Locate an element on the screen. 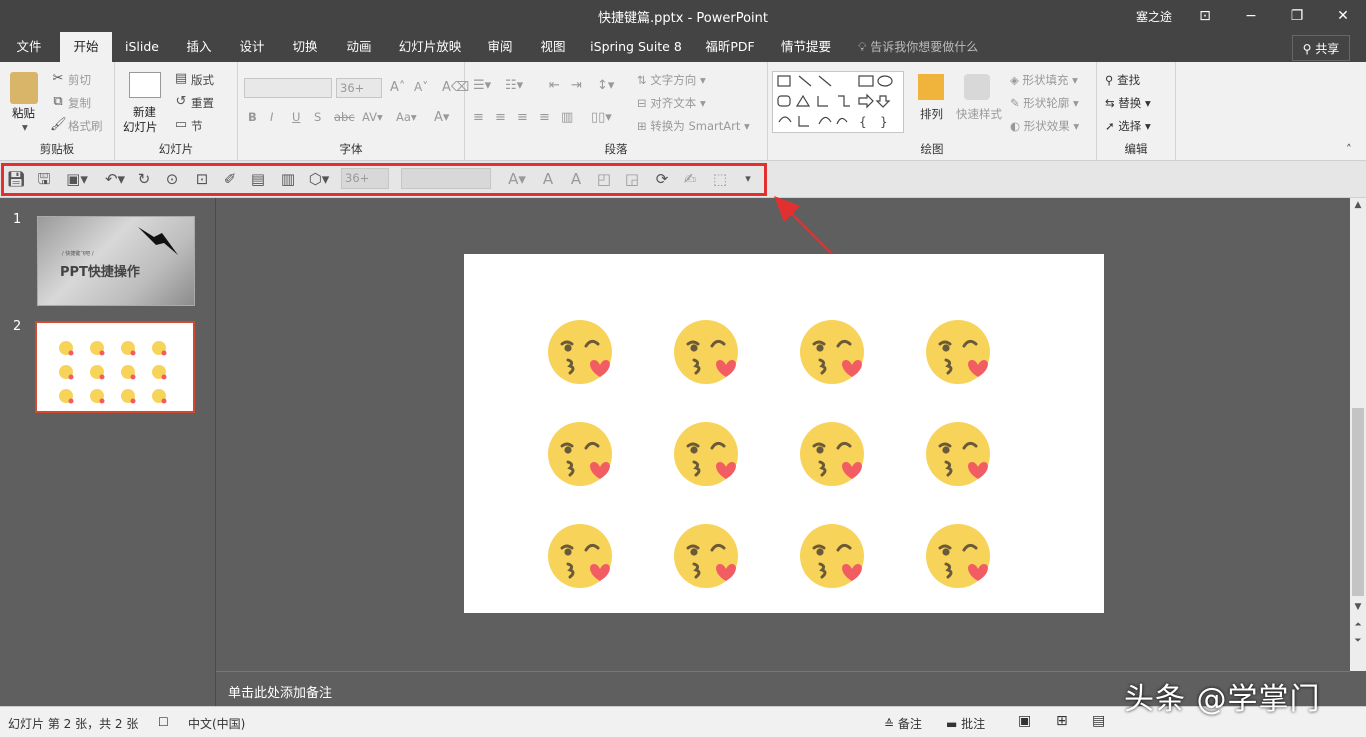 This screenshot has height=737, width=1366. convert-smartart-button: ⊞ 转换为 SmartArt ▾ is located at coordinates (693, 126).